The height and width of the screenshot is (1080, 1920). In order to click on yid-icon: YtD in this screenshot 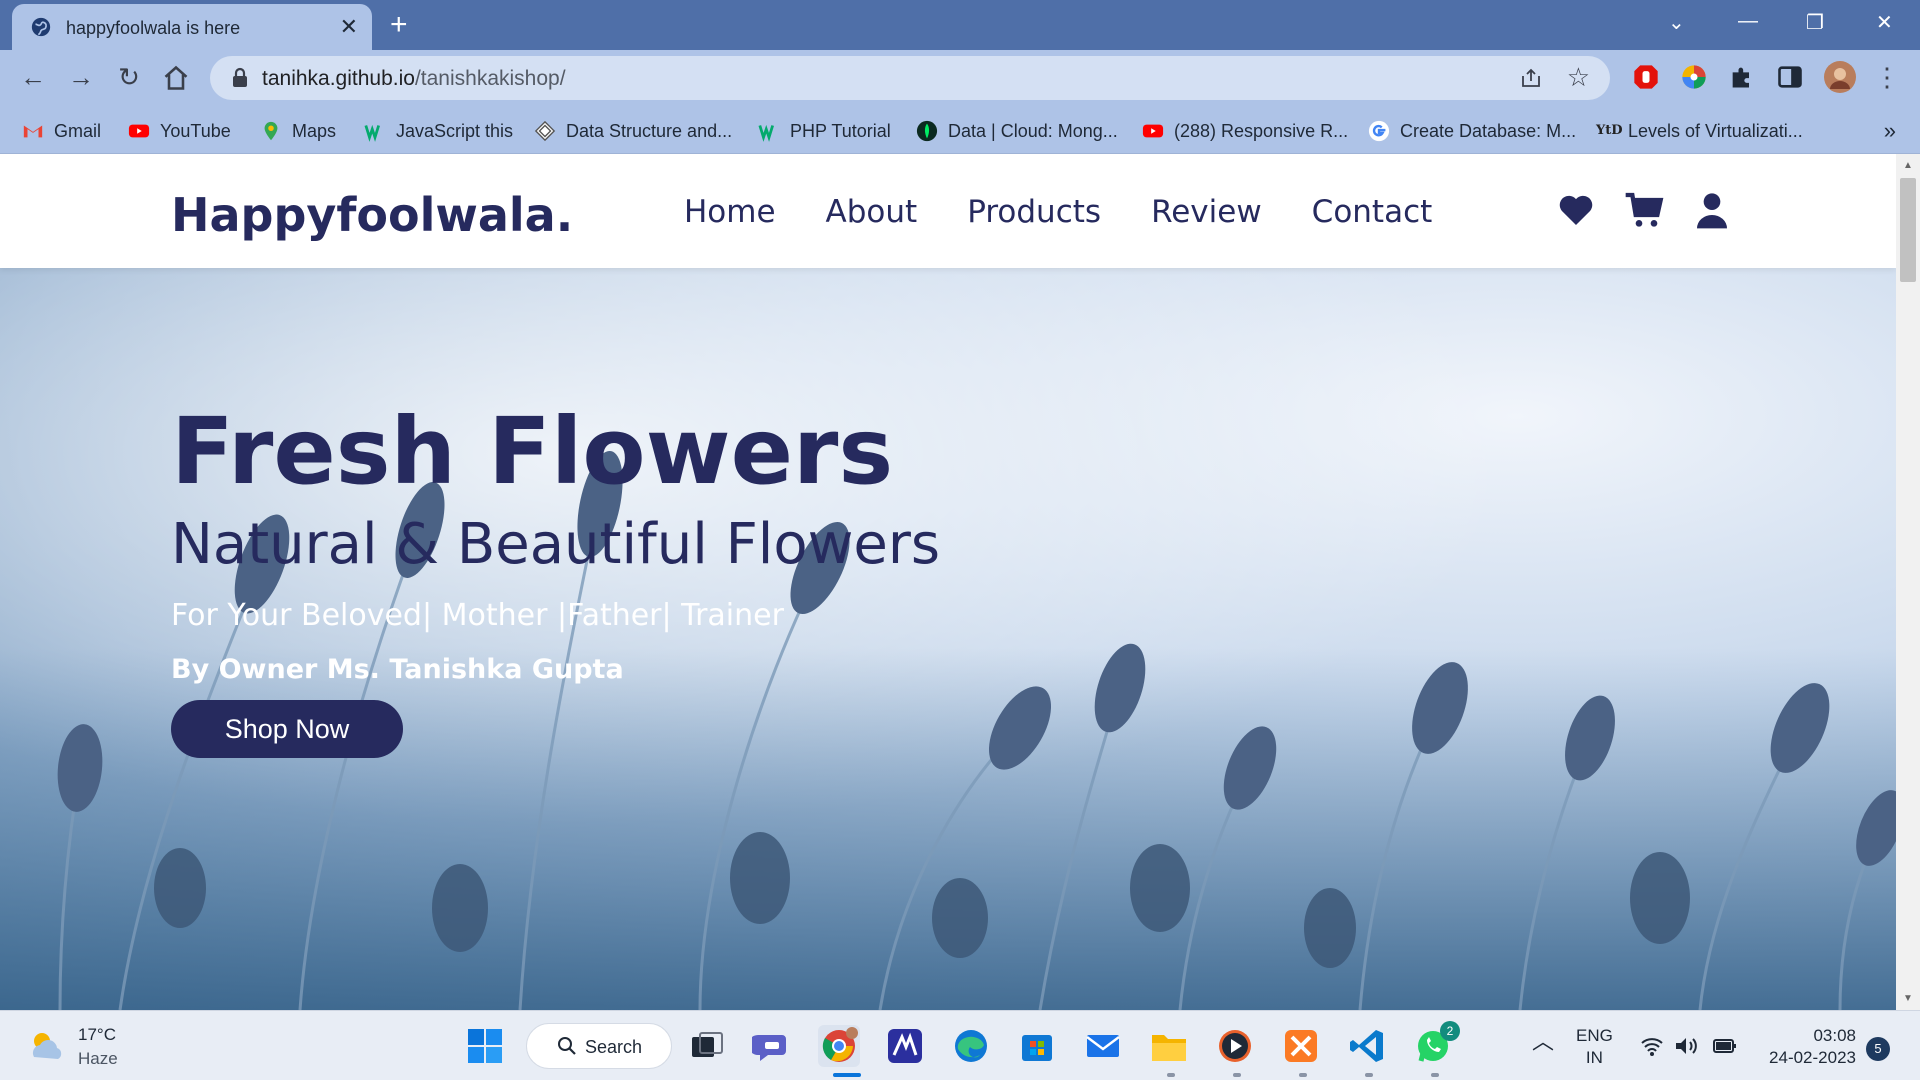, I will do `click(1609, 130)`.